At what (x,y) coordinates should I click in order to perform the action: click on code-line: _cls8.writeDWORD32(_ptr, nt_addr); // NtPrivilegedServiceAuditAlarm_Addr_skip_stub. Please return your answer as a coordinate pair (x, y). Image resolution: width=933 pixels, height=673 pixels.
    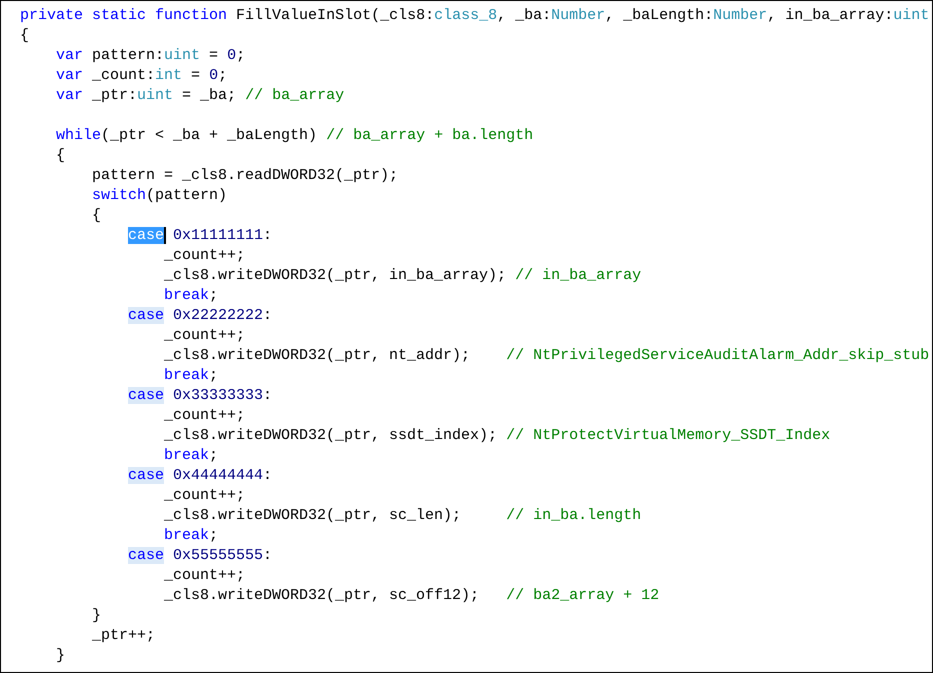
    Looking at the image, I should click on (547, 355).